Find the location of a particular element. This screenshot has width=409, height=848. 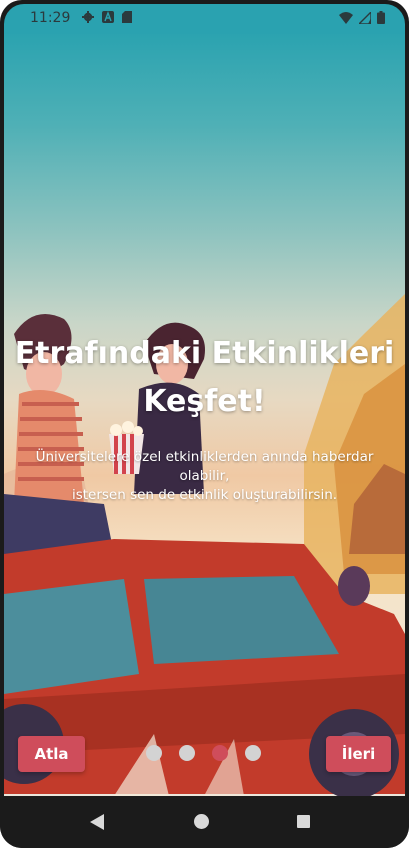

onboarding-title: Etrafındaki Etkinlikleri Keşfet! is located at coordinates (204, 378).